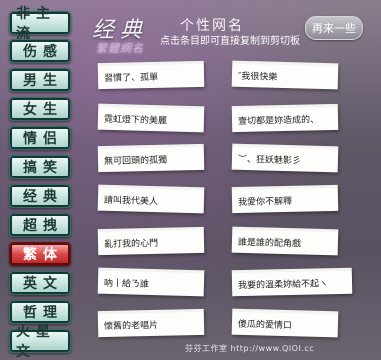 The width and height of the screenshot is (381, 360). Describe the element at coordinates (151, 75) in the screenshot. I see `name-note: 習慣了、孤單` at that location.